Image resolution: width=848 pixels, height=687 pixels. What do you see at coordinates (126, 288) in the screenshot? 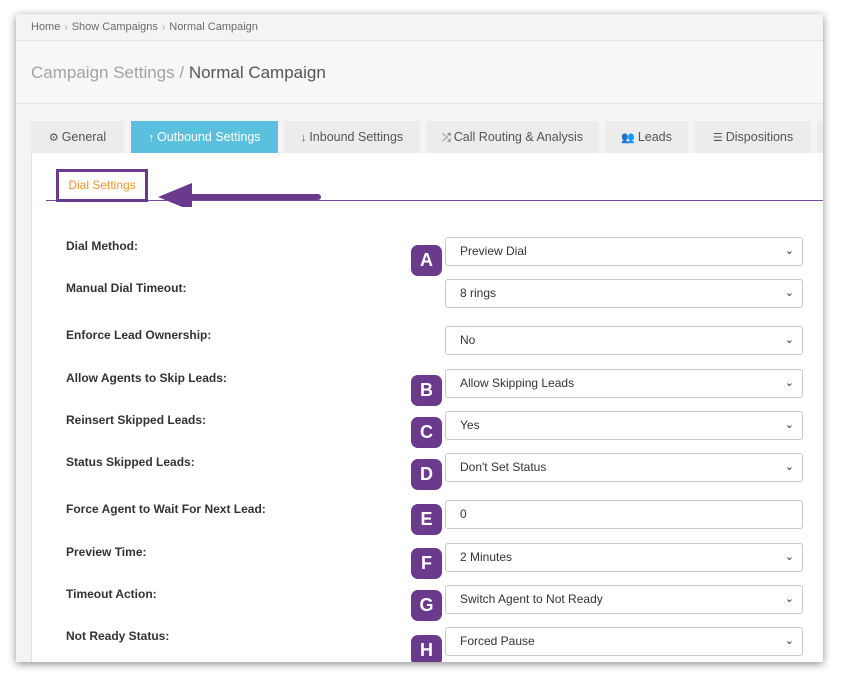
I see `label-manual-dial-timeout: Manual Dial Timeout:` at bounding box center [126, 288].